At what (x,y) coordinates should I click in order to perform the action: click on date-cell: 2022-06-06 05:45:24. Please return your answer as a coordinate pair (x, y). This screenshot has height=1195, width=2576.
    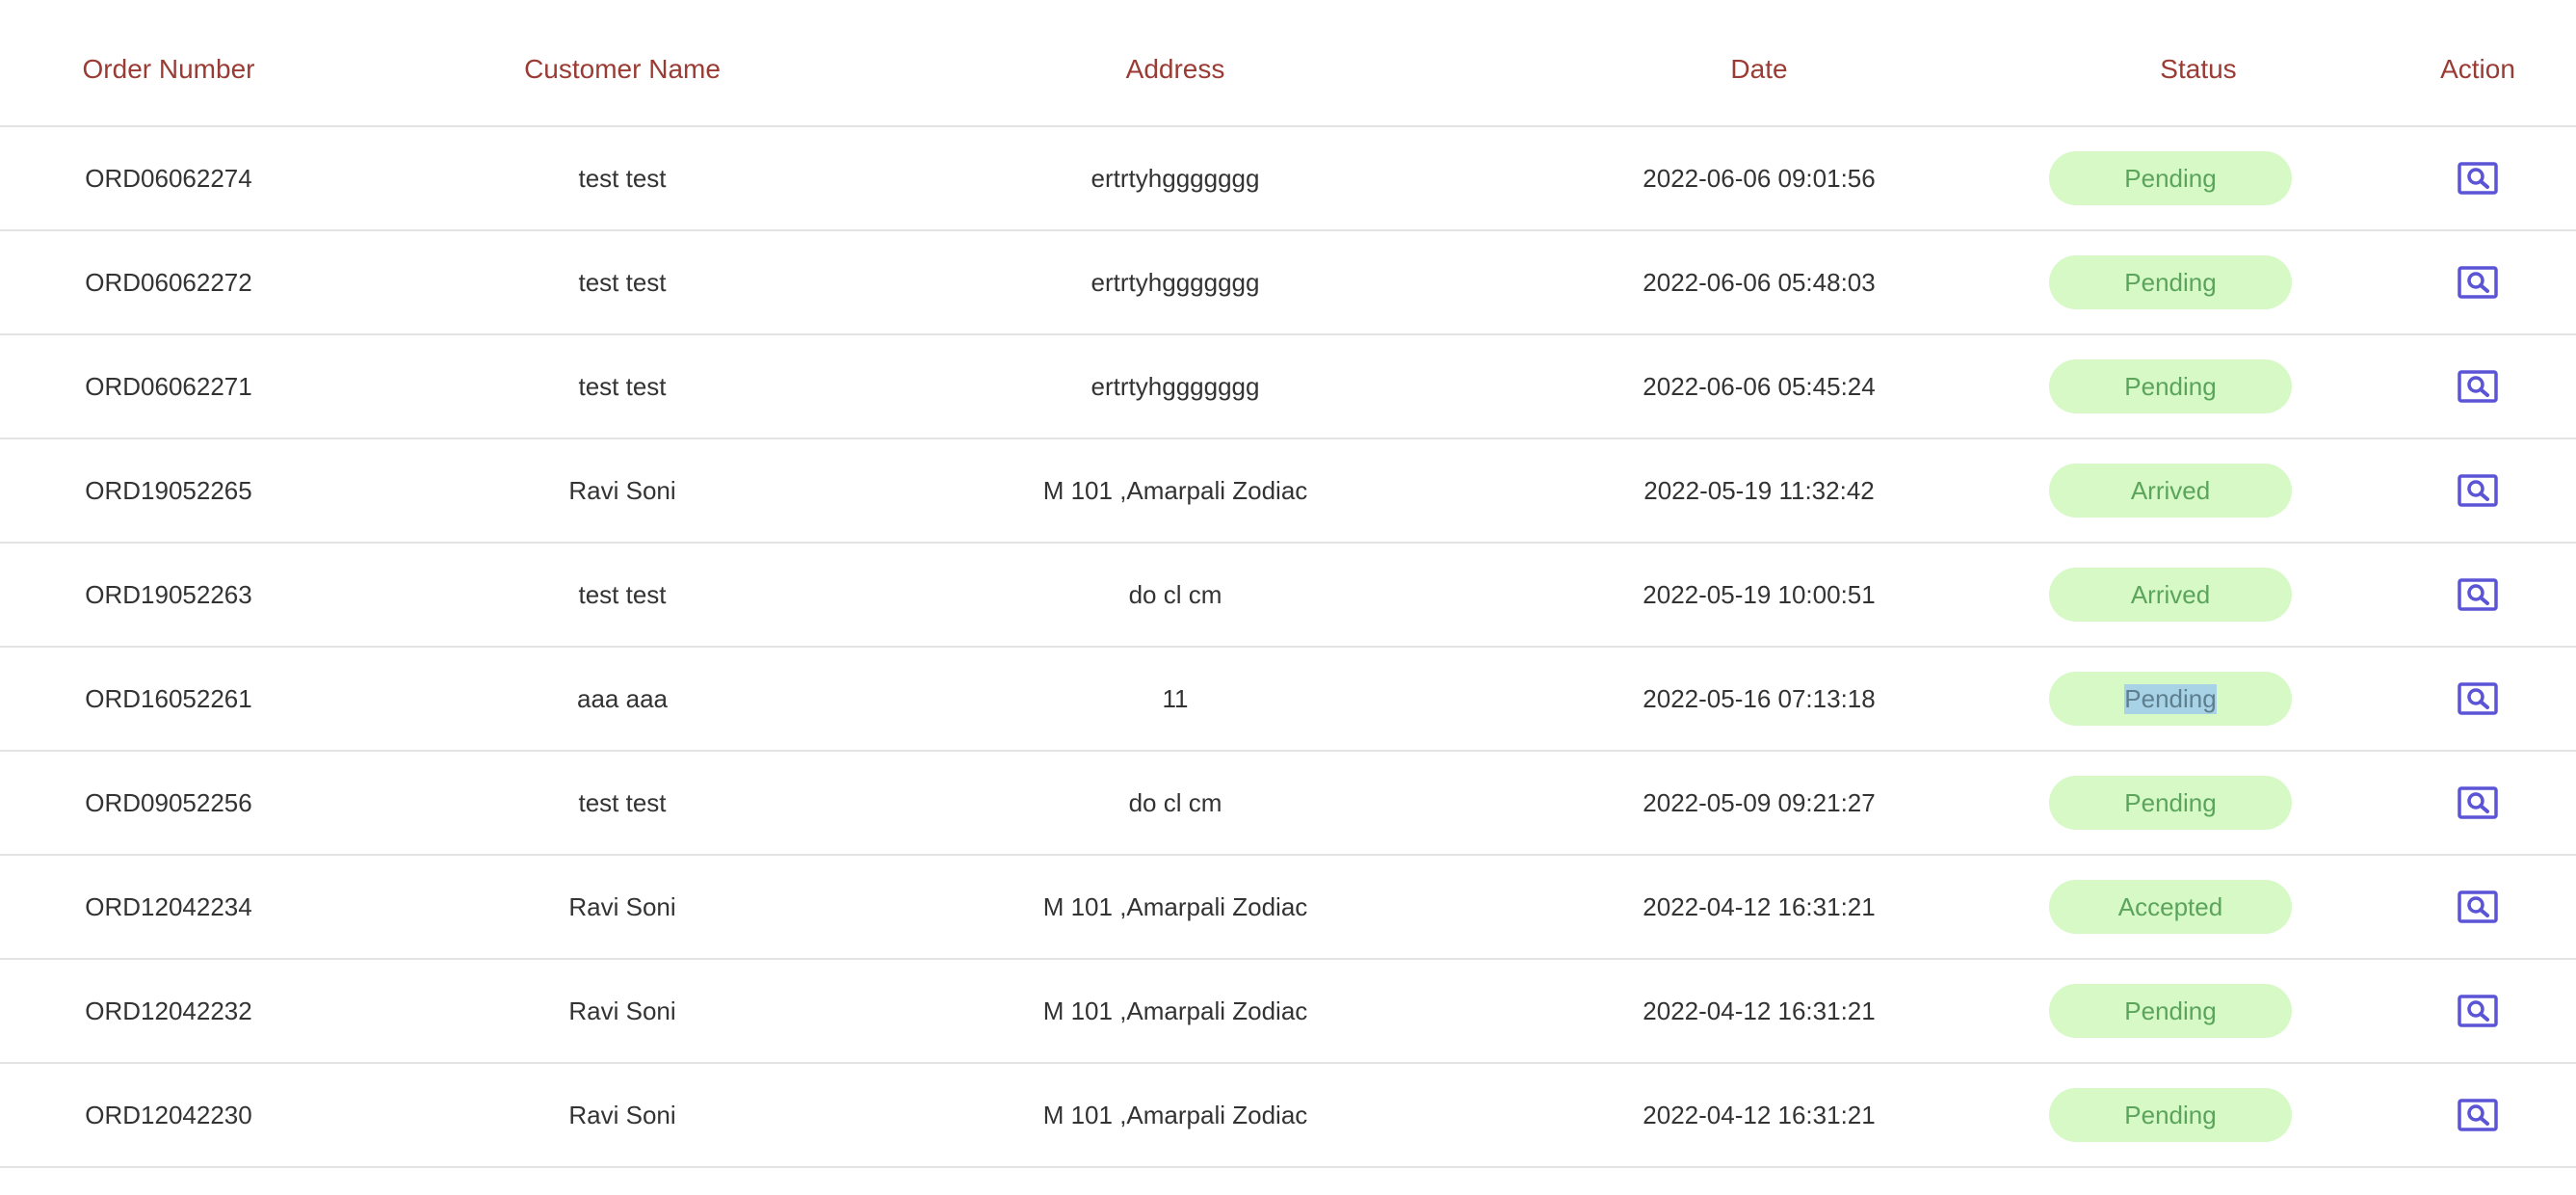
    Looking at the image, I should click on (1759, 386).